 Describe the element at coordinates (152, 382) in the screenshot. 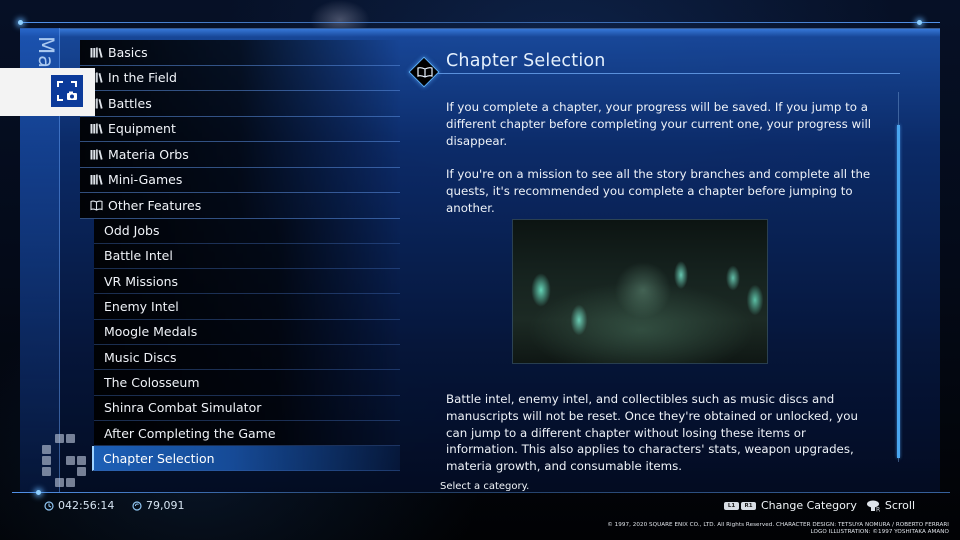

I see `subcategory-label: The Colosseum` at that location.